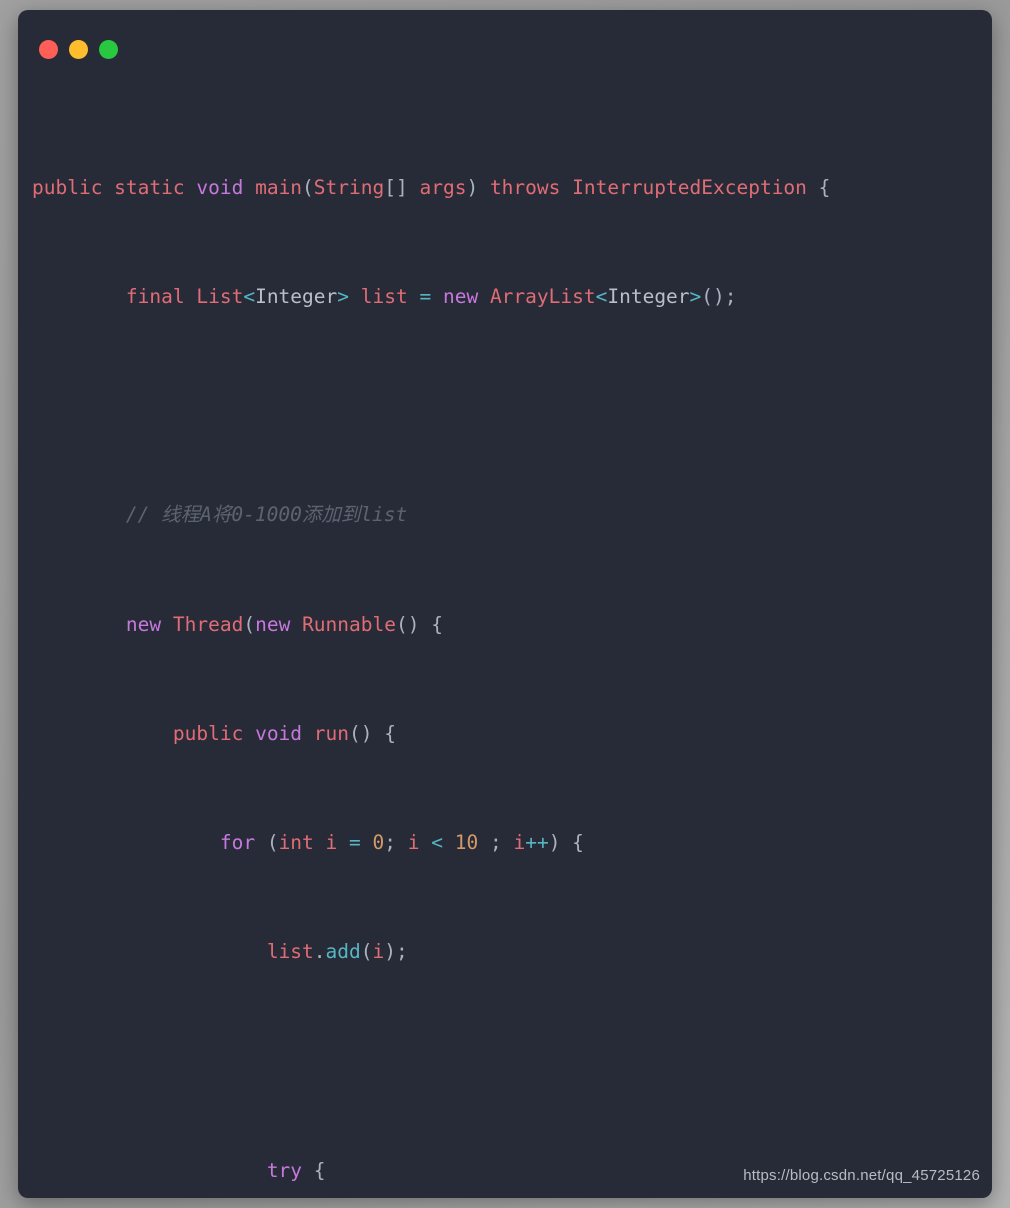 The image size is (1010, 1208). I want to click on code-line: list.add(i);, so click(505, 951).